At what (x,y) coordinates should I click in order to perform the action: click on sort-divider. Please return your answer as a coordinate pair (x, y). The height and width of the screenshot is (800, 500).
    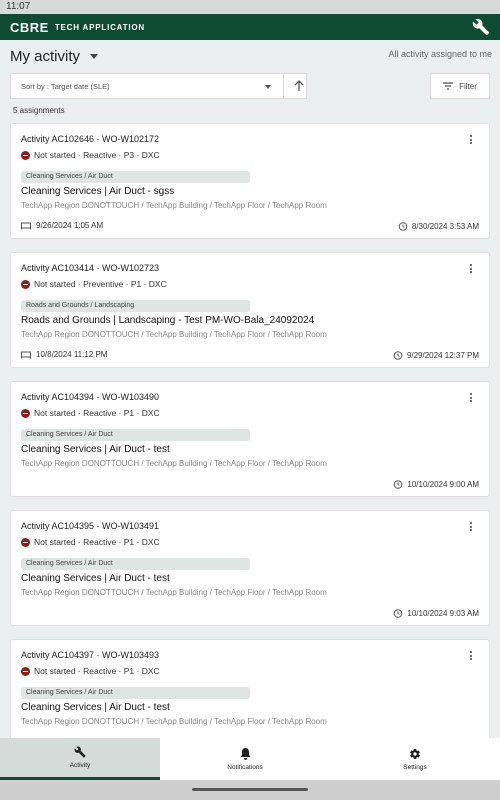
    Looking at the image, I should click on (283, 86).